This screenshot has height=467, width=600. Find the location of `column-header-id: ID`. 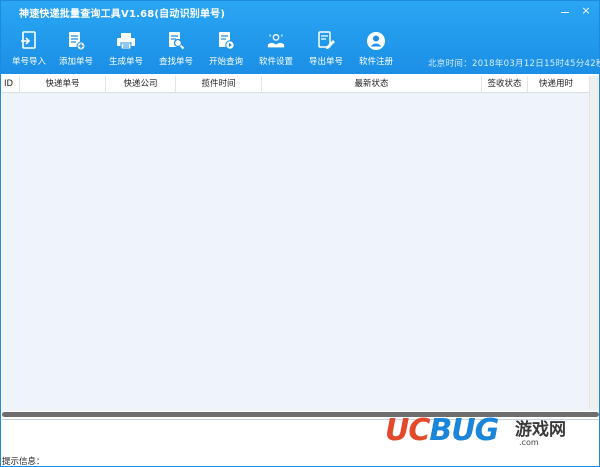

column-header-id: ID is located at coordinates (11, 84).